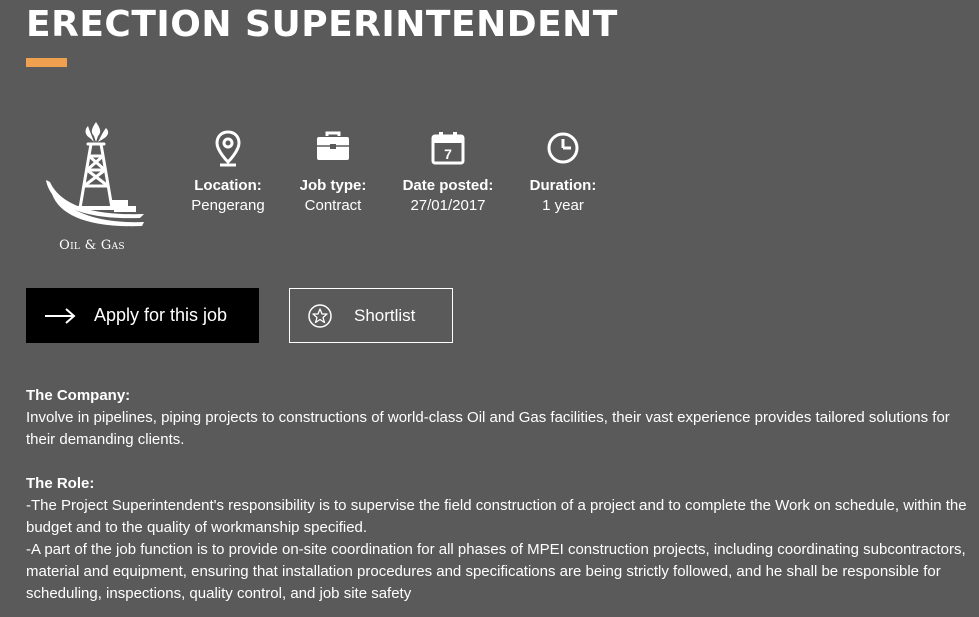  I want to click on shortlist-button: Shortlist, so click(371, 315).